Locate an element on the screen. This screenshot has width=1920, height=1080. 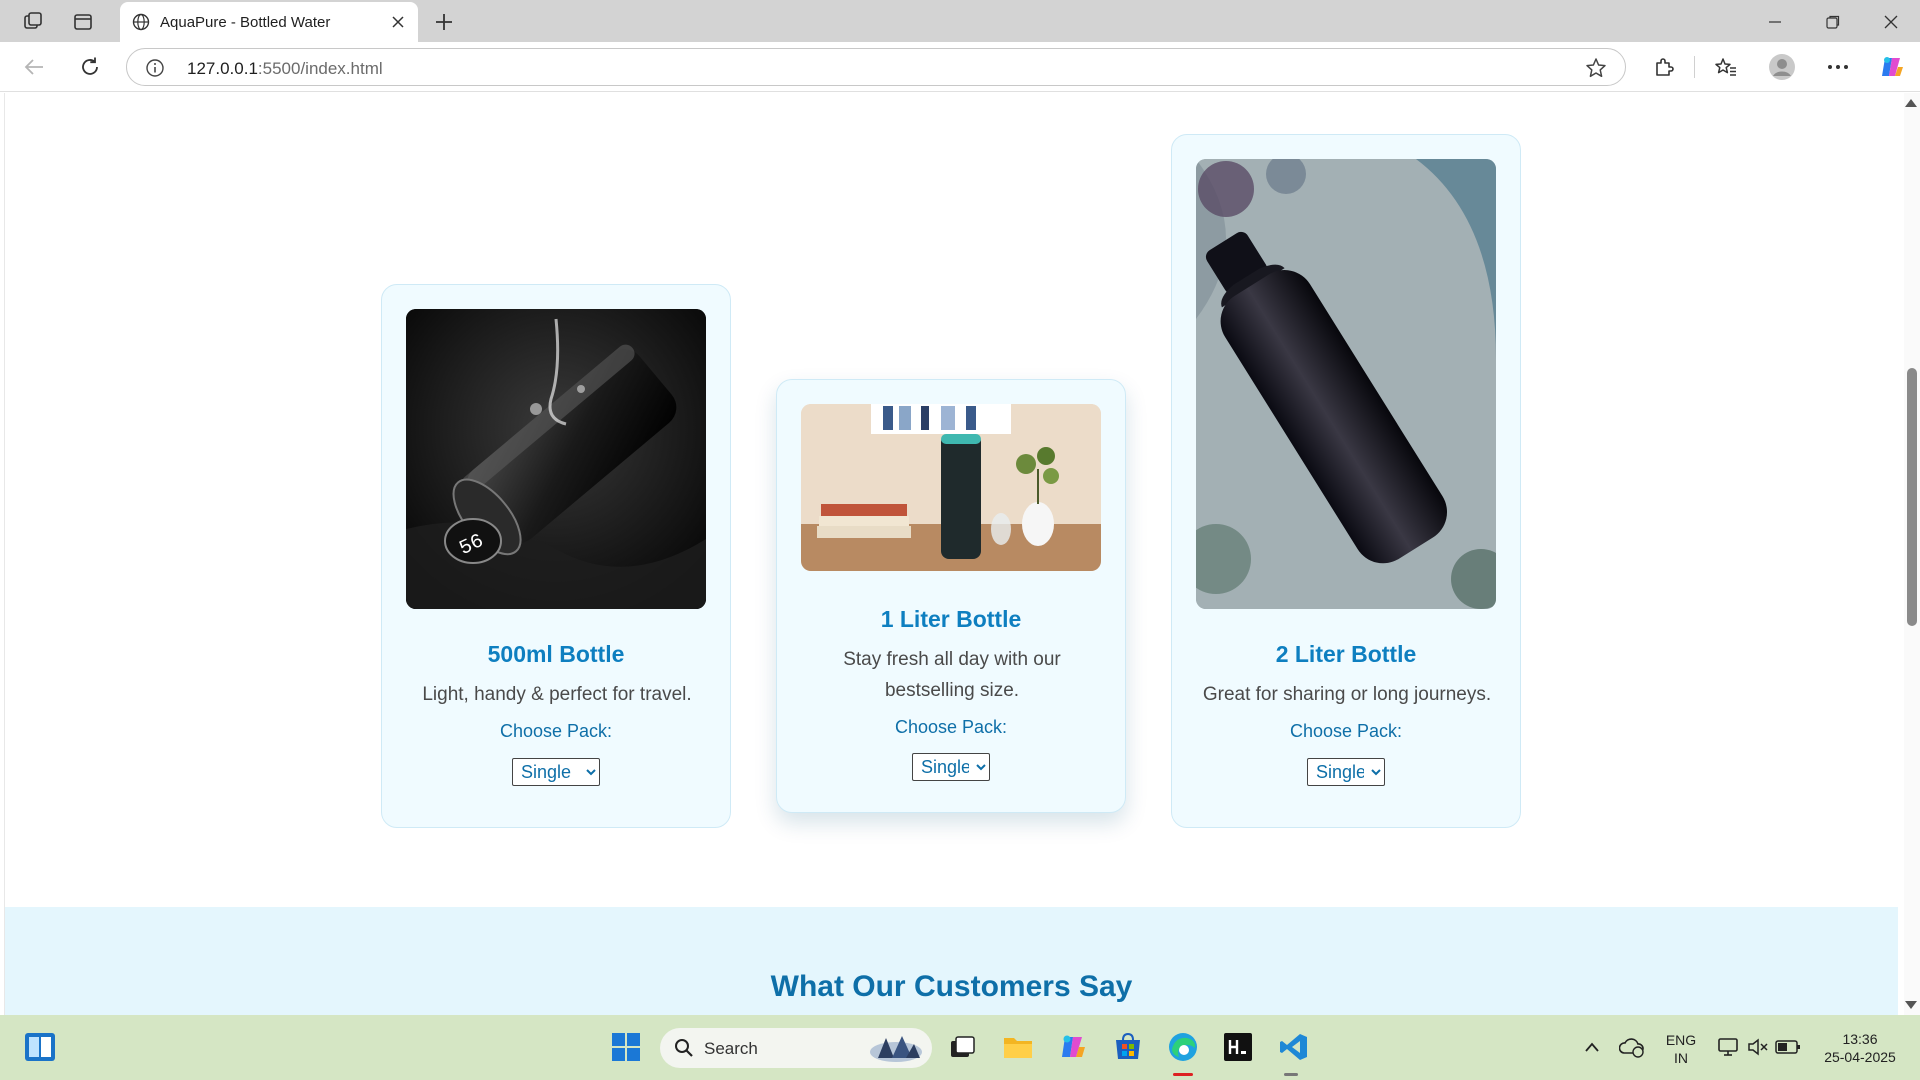
product-title: 2 Liter Bottle is located at coordinates (1346, 654).